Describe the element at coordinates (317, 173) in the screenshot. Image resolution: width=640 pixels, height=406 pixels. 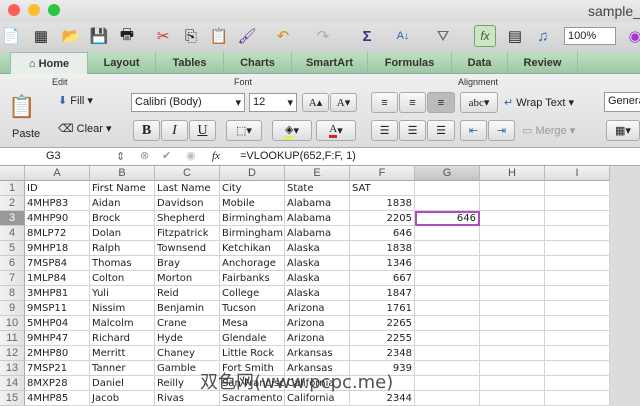
I see `column-header-e: E` at that location.